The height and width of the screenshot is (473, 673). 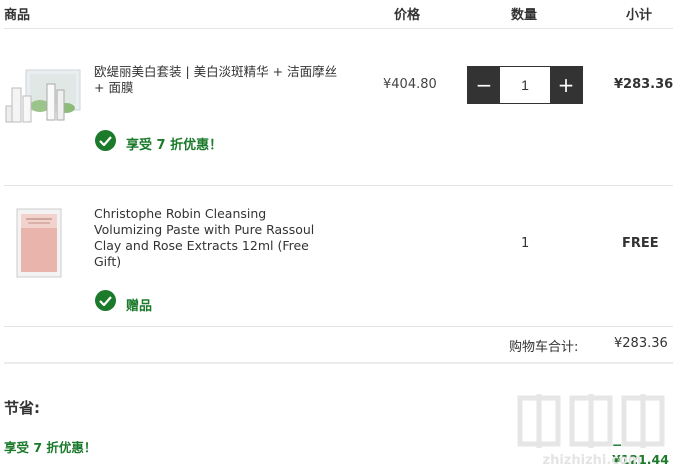 I want to click on product-image-christophe-robin, so click(x=39, y=243).